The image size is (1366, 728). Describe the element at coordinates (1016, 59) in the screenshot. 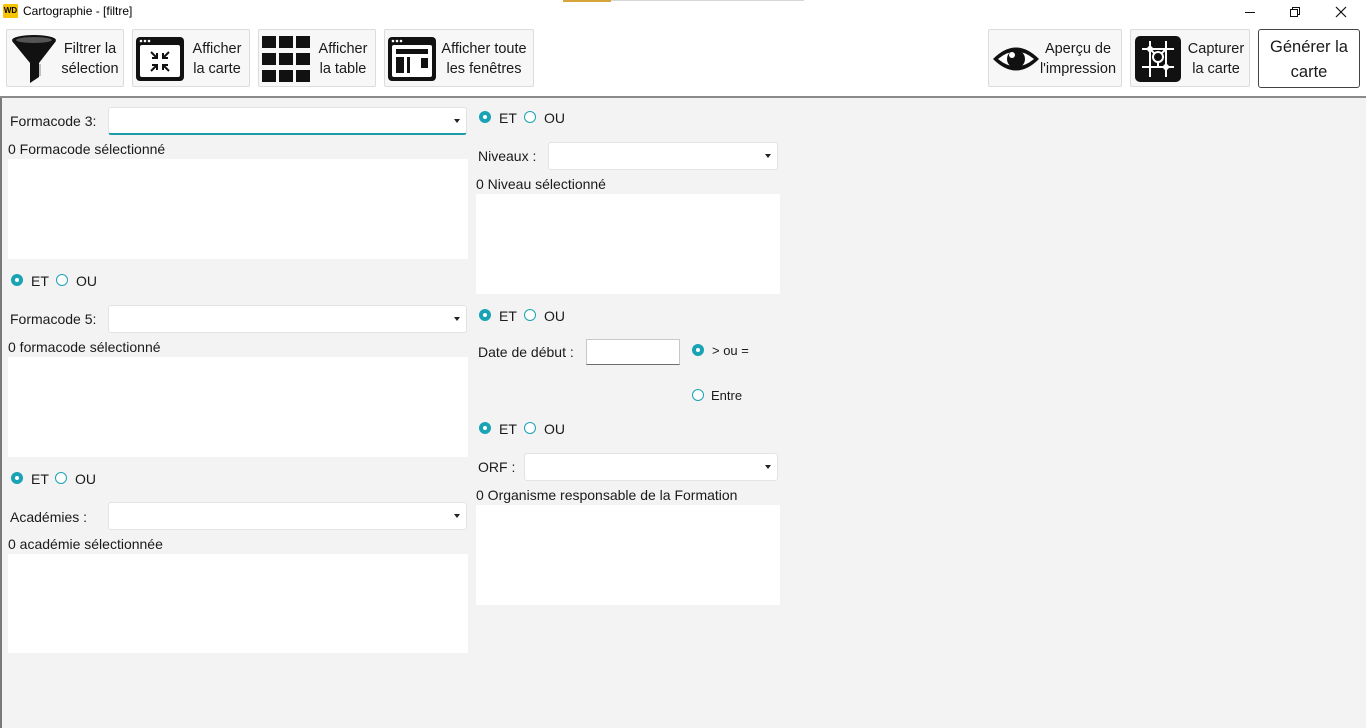

I see `eye-icon` at that location.